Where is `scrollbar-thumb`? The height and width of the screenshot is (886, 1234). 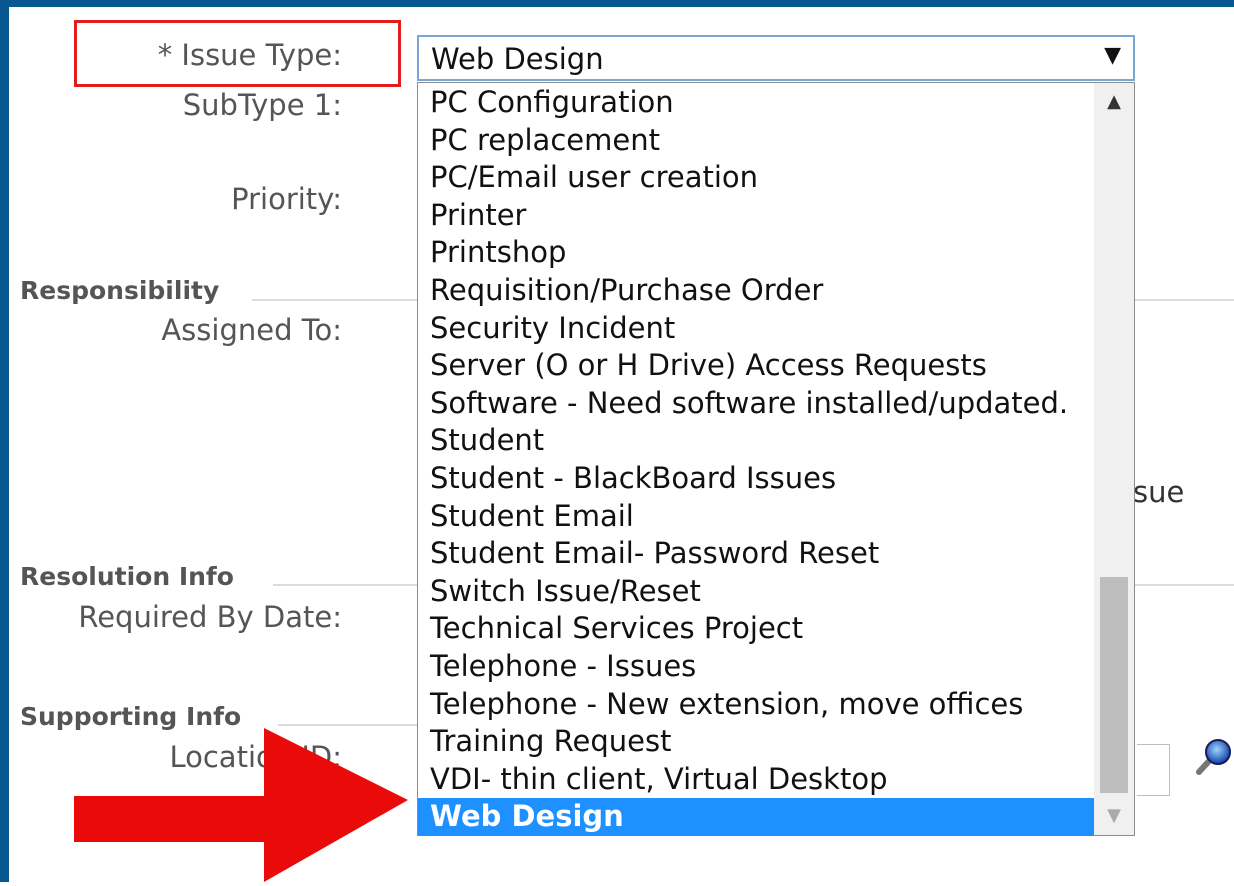
scrollbar-thumb is located at coordinates (1114, 685).